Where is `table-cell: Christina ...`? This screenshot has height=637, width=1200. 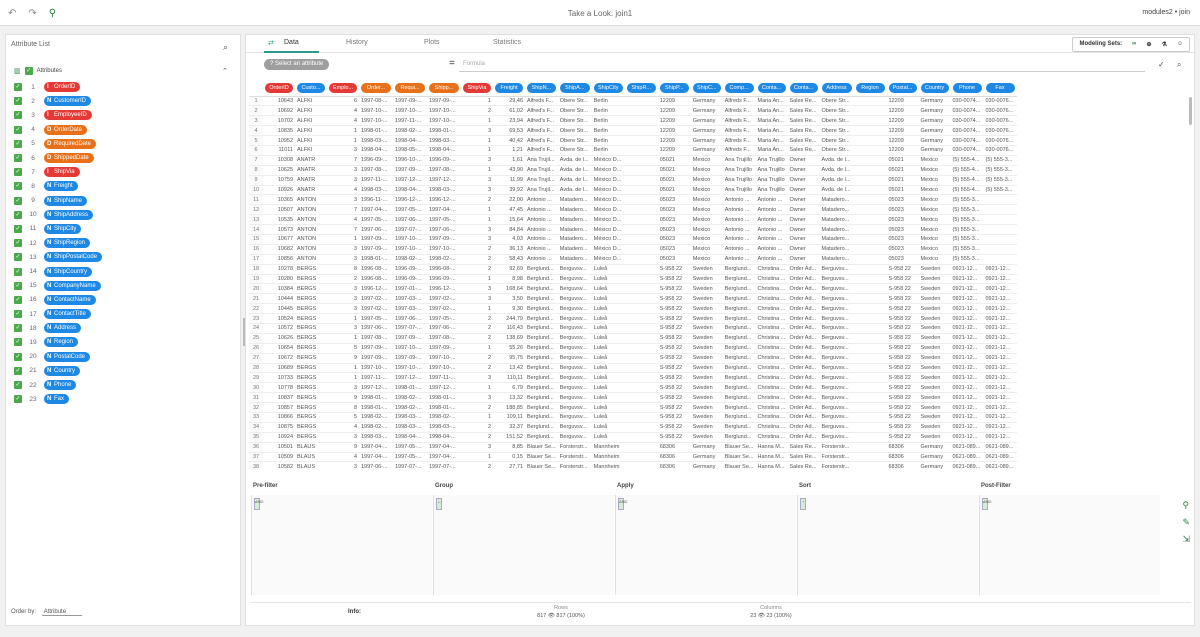 table-cell: Christina ... is located at coordinates (771, 417).